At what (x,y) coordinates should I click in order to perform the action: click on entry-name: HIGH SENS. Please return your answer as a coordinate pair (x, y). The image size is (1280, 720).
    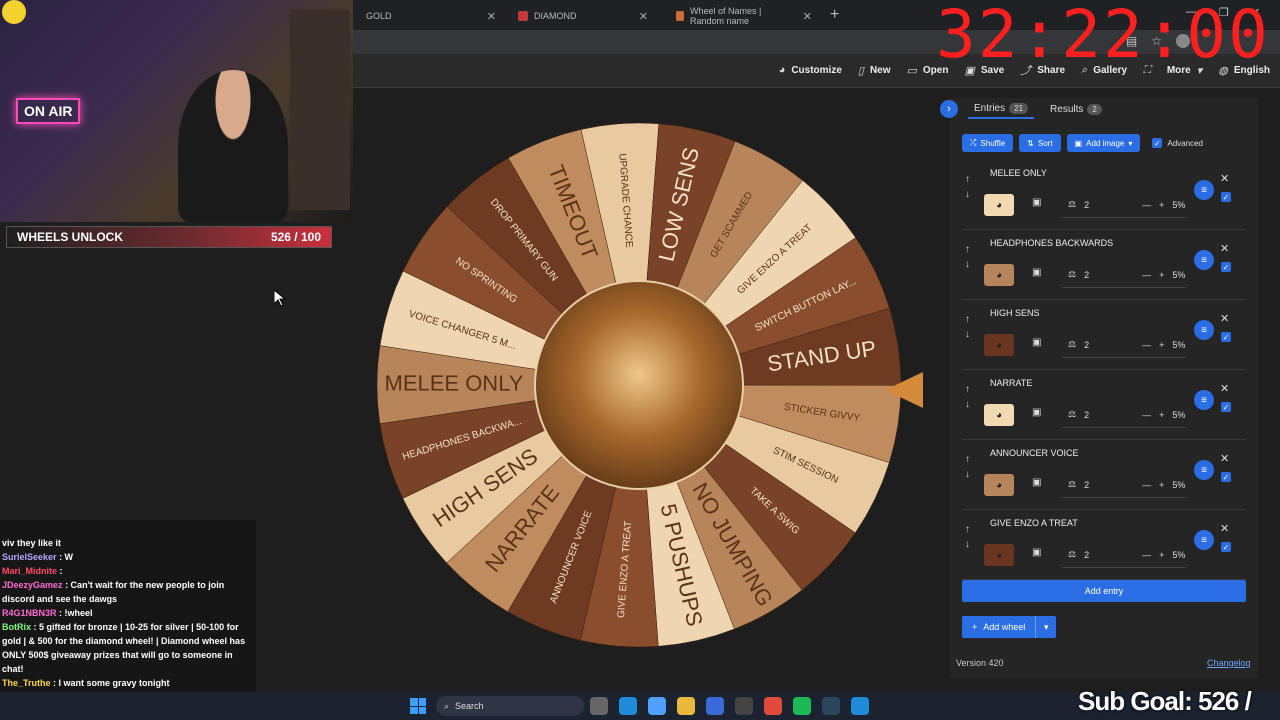
    Looking at the image, I should click on (1015, 313).